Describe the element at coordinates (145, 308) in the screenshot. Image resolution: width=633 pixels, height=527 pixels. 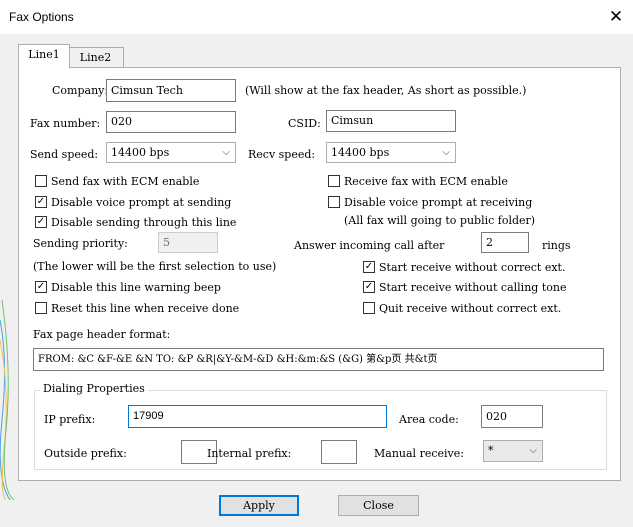
I see `reset-line-label: Reset this line when receive done` at that location.